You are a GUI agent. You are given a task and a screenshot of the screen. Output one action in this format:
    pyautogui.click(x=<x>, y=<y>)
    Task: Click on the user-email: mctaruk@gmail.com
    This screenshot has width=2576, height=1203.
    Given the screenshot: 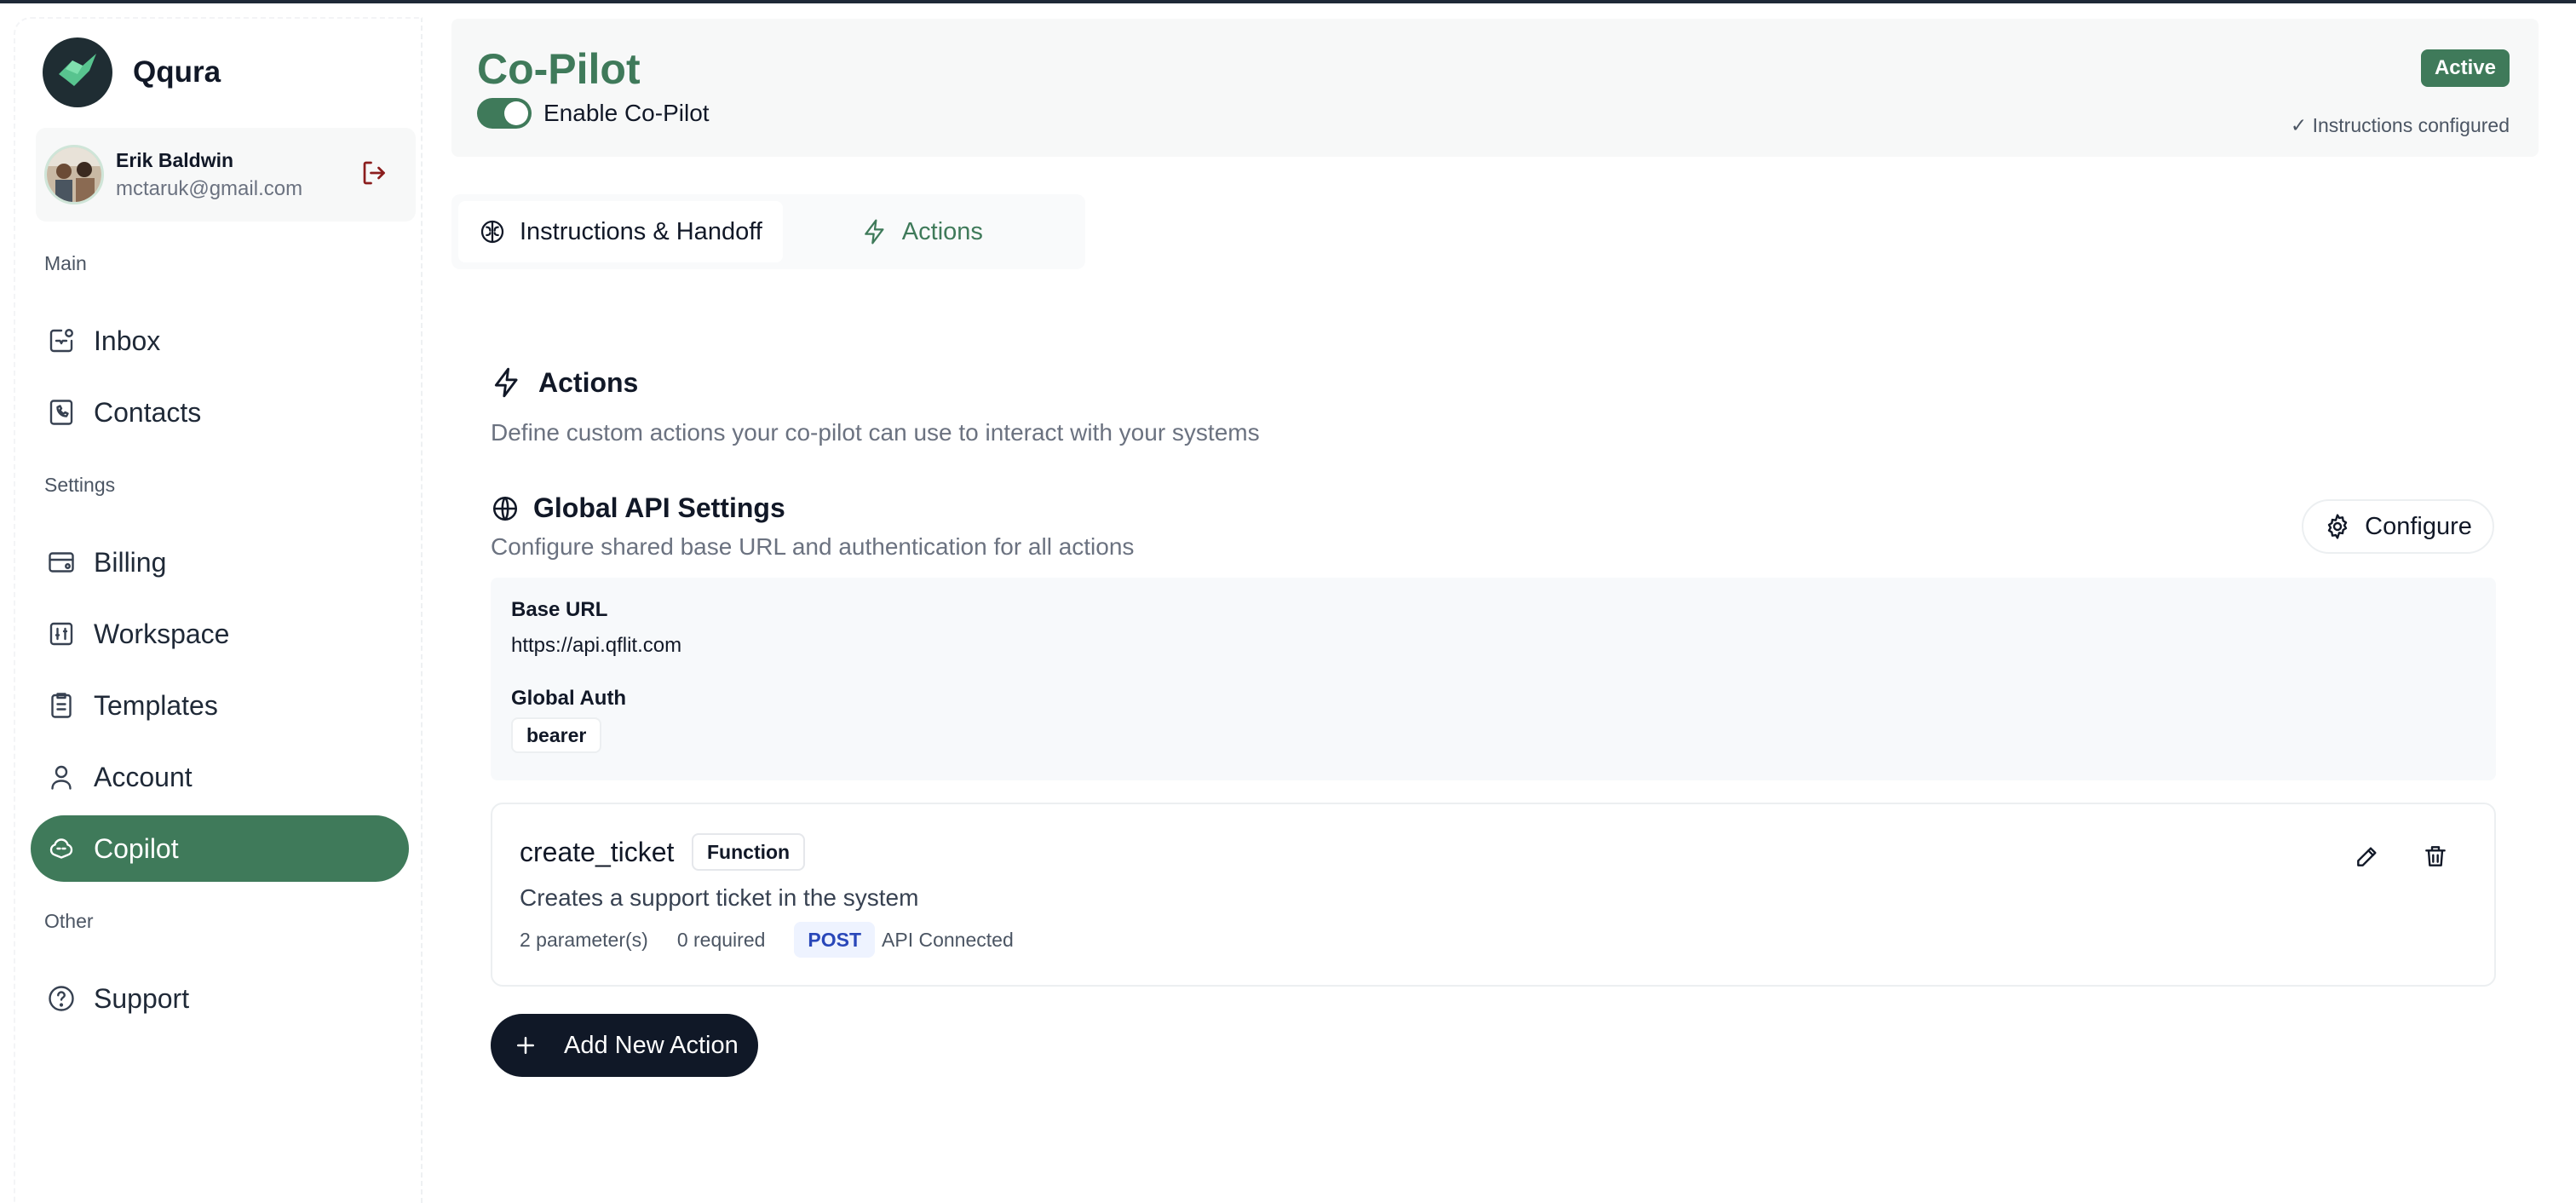 What is the action you would take?
    pyautogui.click(x=210, y=188)
    